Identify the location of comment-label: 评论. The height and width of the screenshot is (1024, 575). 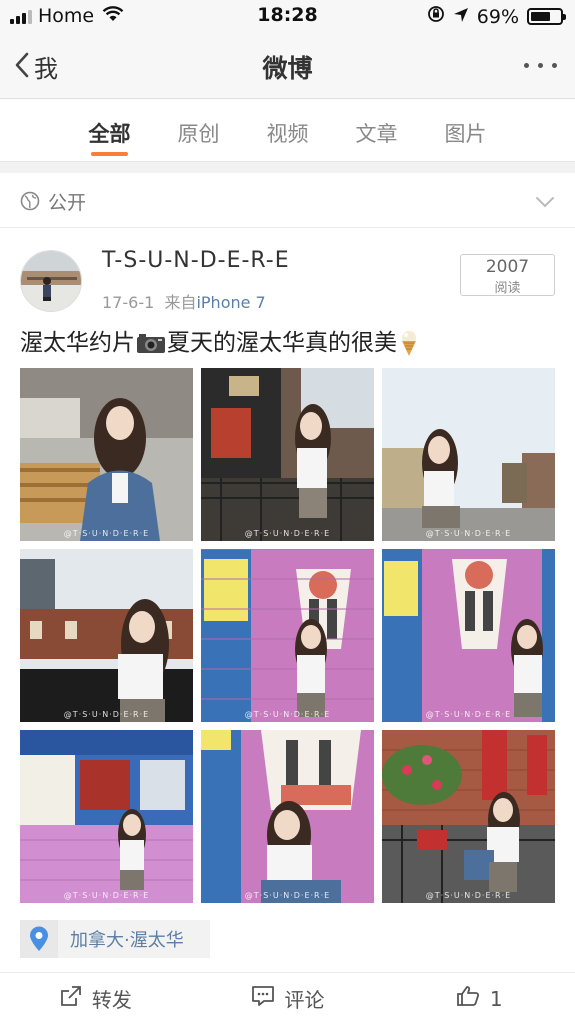
(304, 1000).